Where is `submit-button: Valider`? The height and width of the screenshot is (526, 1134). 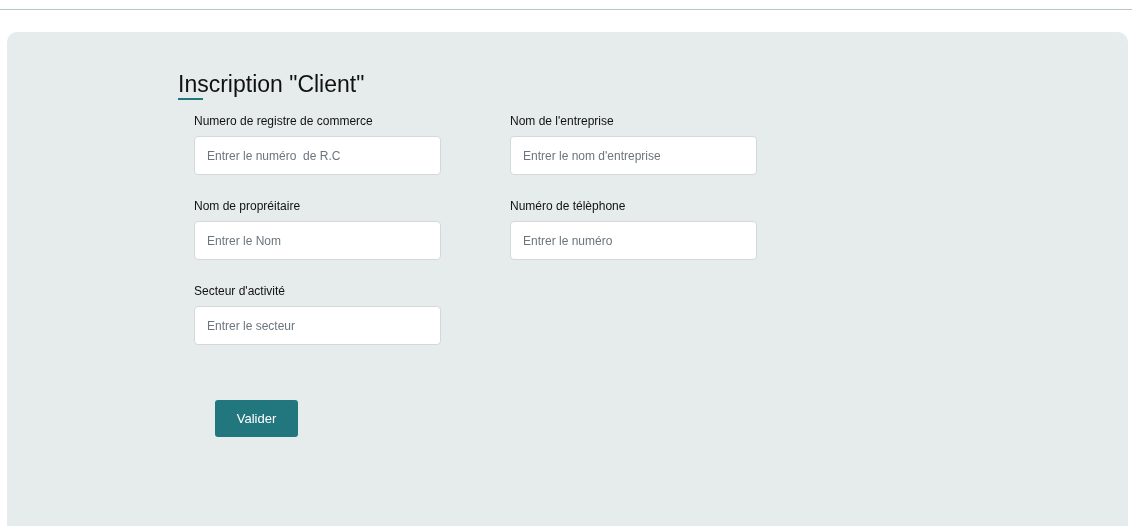 submit-button: Valider is located at coordinates (256, 418).